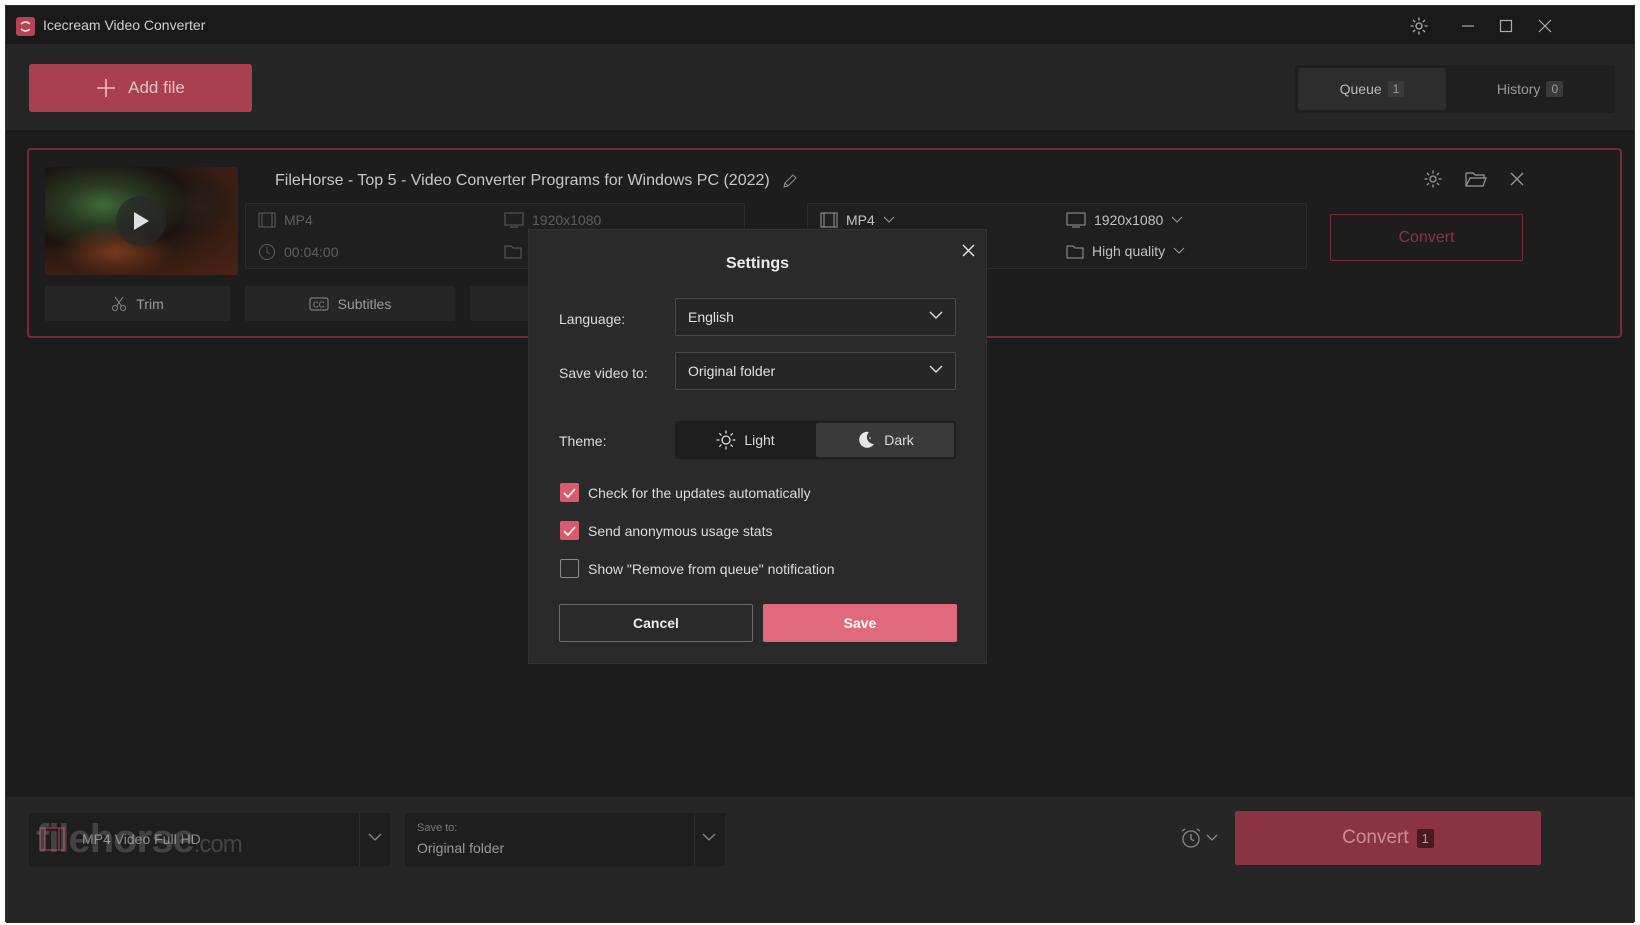 This screenshot has width=1640, height=925. What do you see at coordinates (820, 87) in the screenshot?
I see `header-bar: Add file Queue 1 History 0` at bounding box center [820, 87].